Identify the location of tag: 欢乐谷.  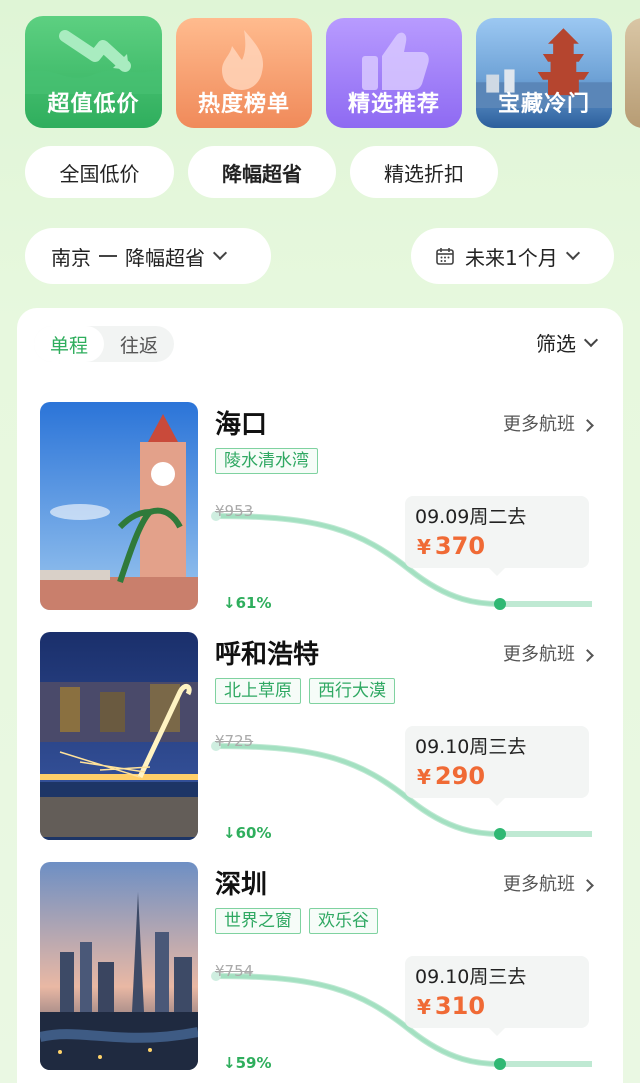
(343, 921).